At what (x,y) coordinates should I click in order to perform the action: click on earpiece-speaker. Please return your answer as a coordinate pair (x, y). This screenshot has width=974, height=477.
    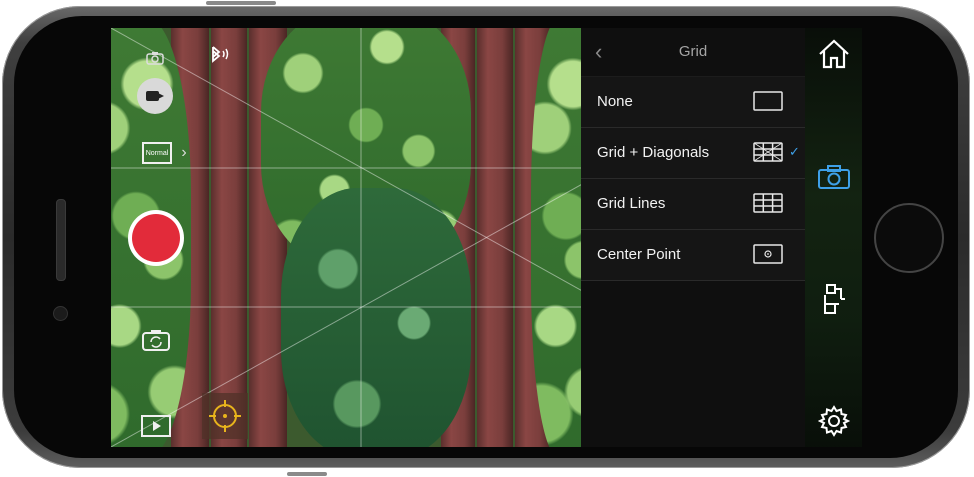
    Looking at the image, I should click on (61, 240).